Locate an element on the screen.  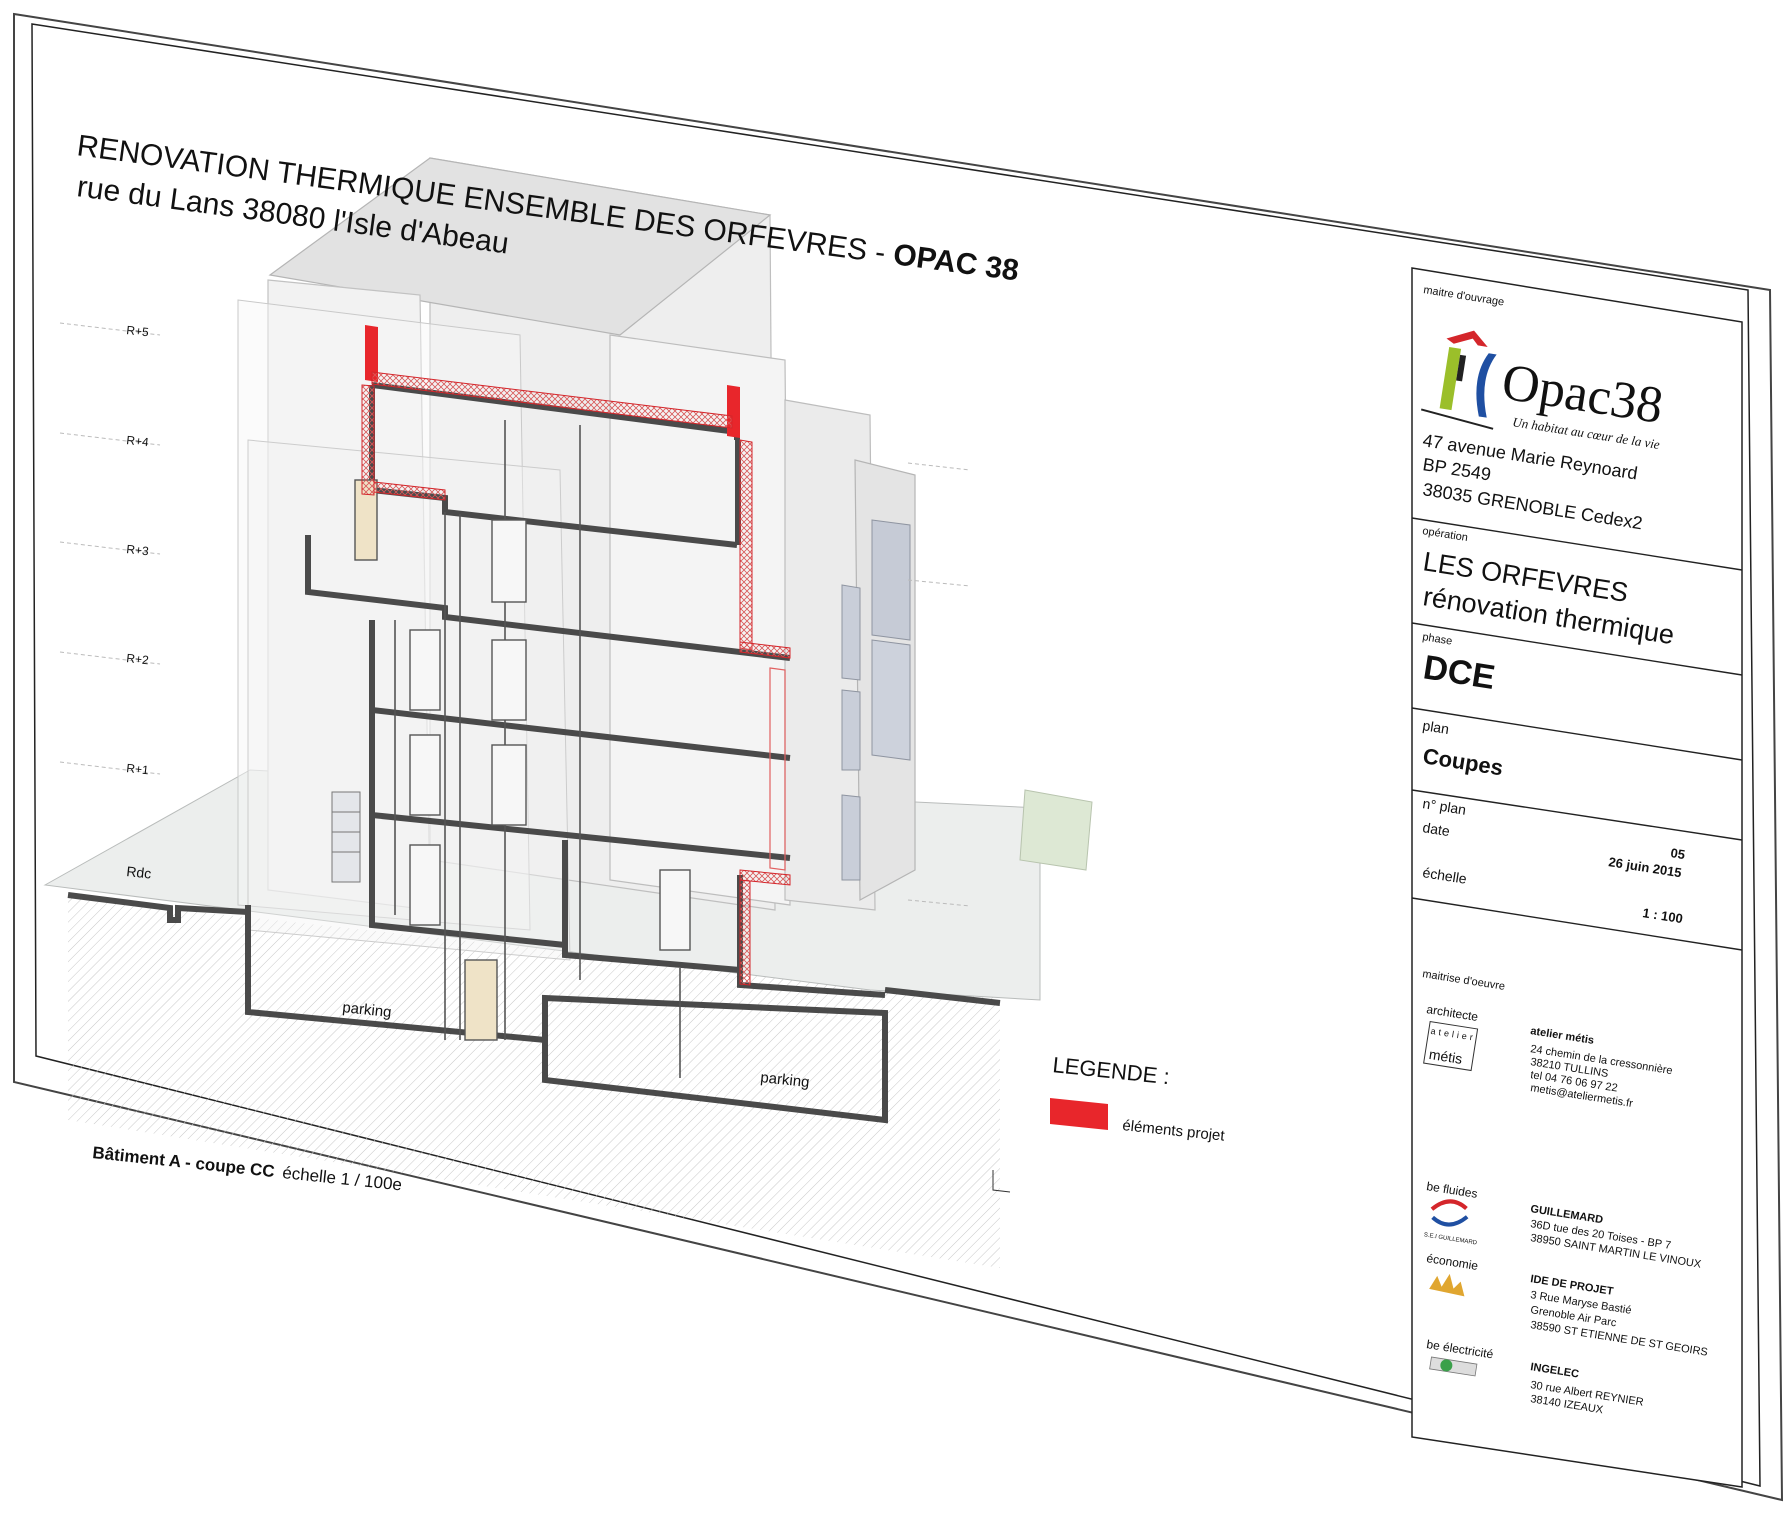
insulation-wall-left is located at coordinates (368, 440).